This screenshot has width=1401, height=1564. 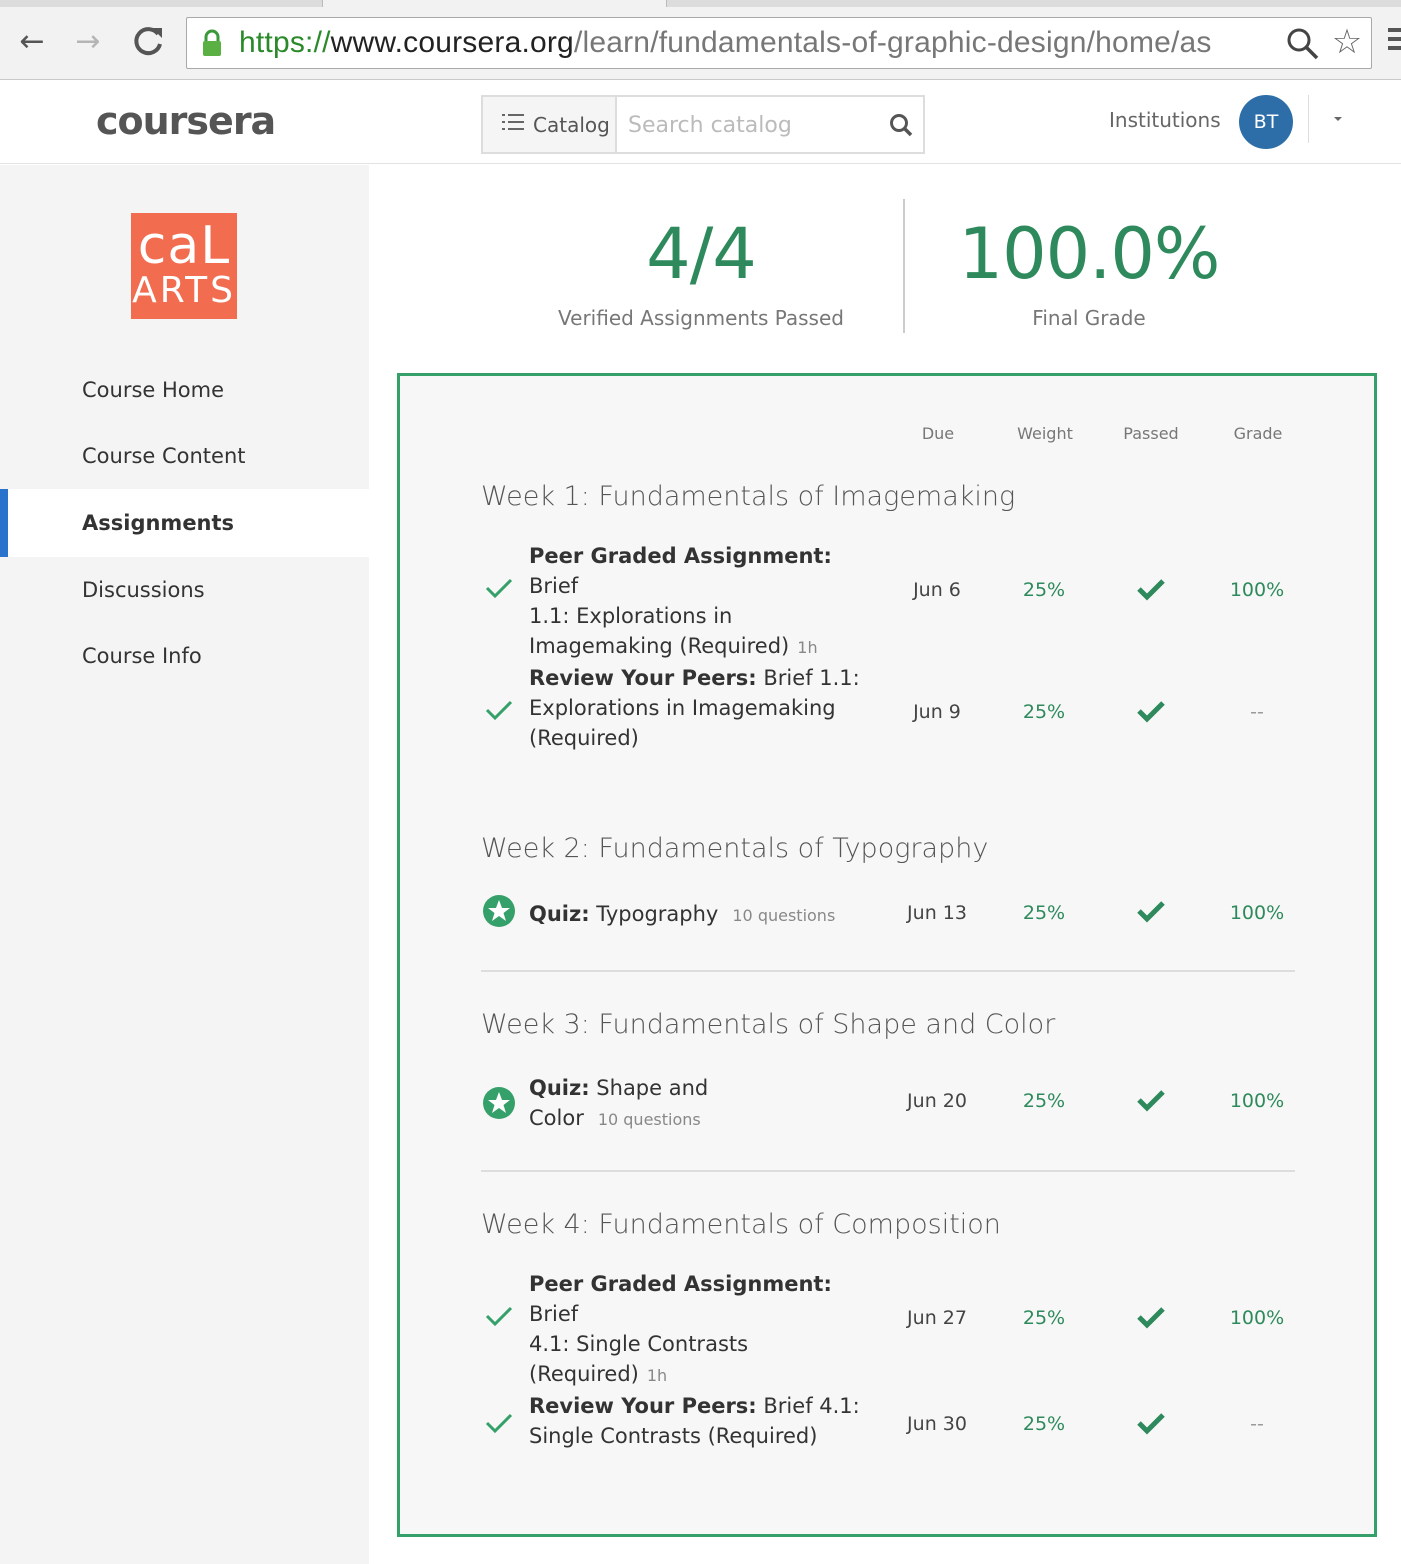 What do you see at coordinates (1394, 41) in the screenshot?
I see `browser-menu-icon` at bounding box center [1394, 41].